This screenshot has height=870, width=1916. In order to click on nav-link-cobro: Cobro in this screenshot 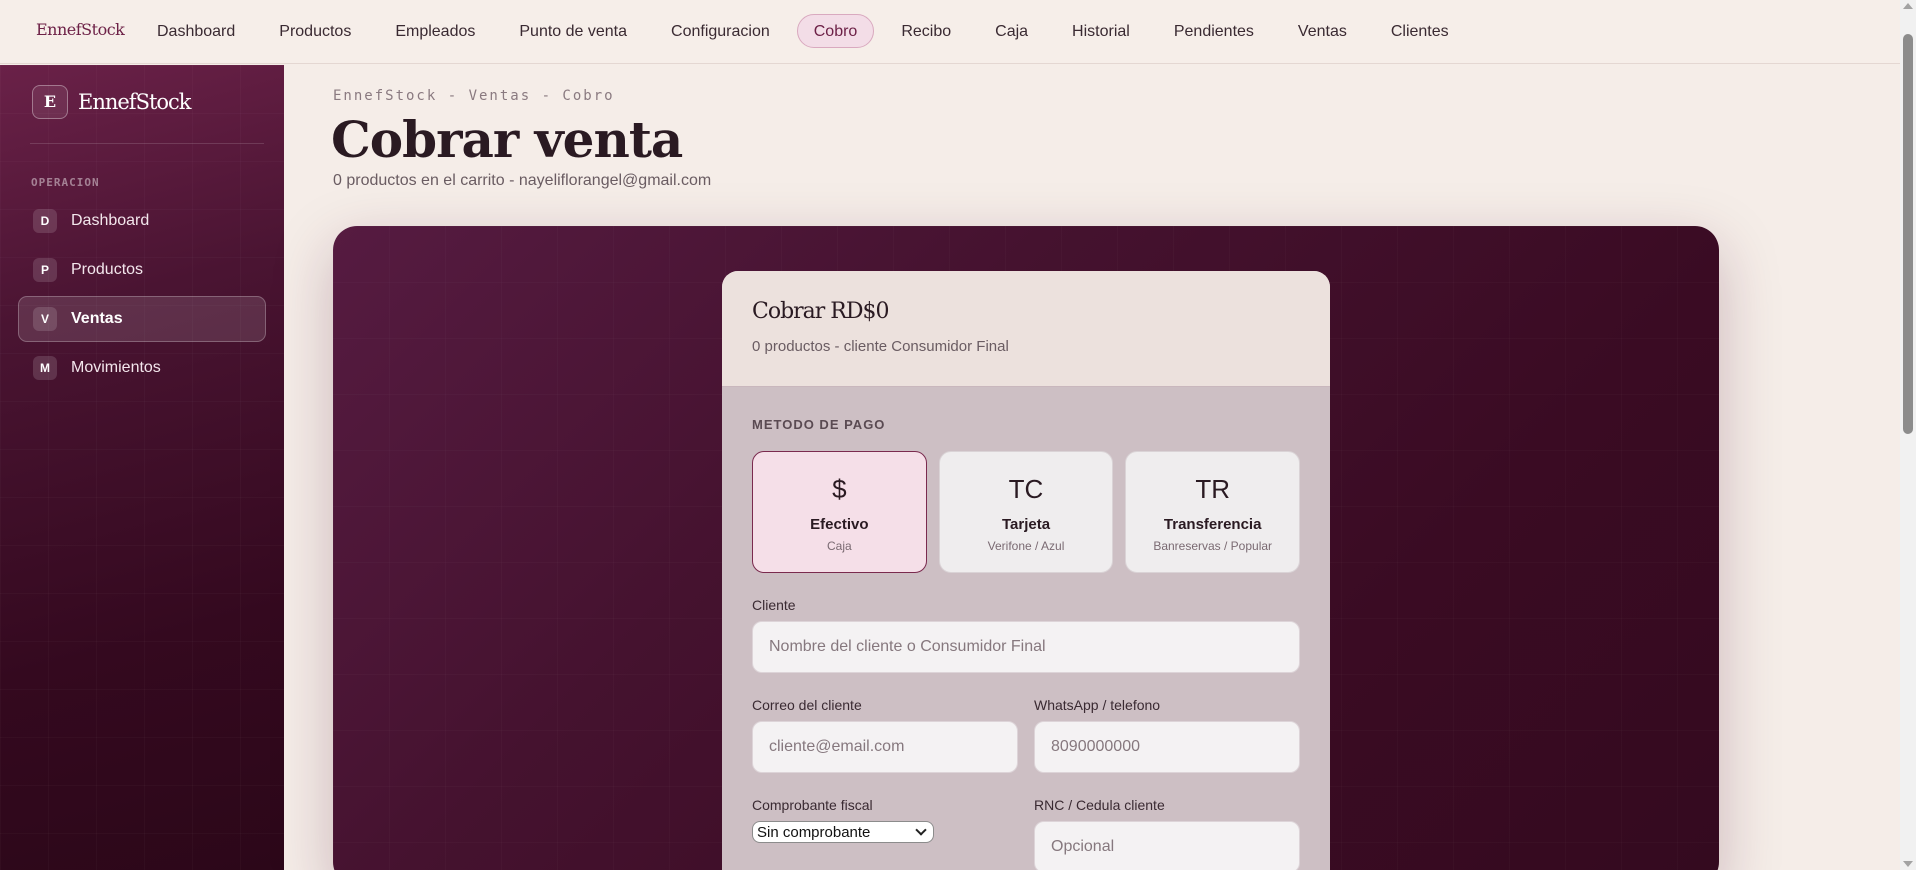, I will do `click(835, 31)`.